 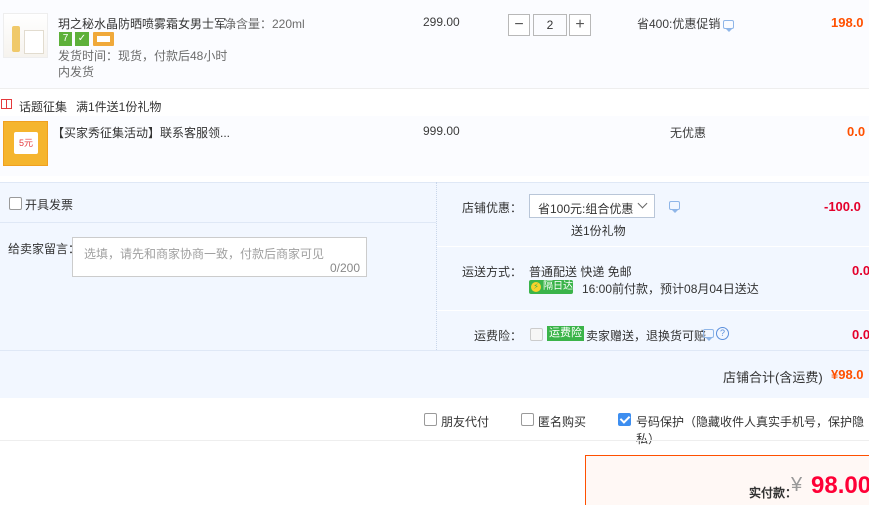 What do you see at coordinates (527, 419) in the screenshot?
I see `anonymous-checkbox` at bounding box center [527, 419].